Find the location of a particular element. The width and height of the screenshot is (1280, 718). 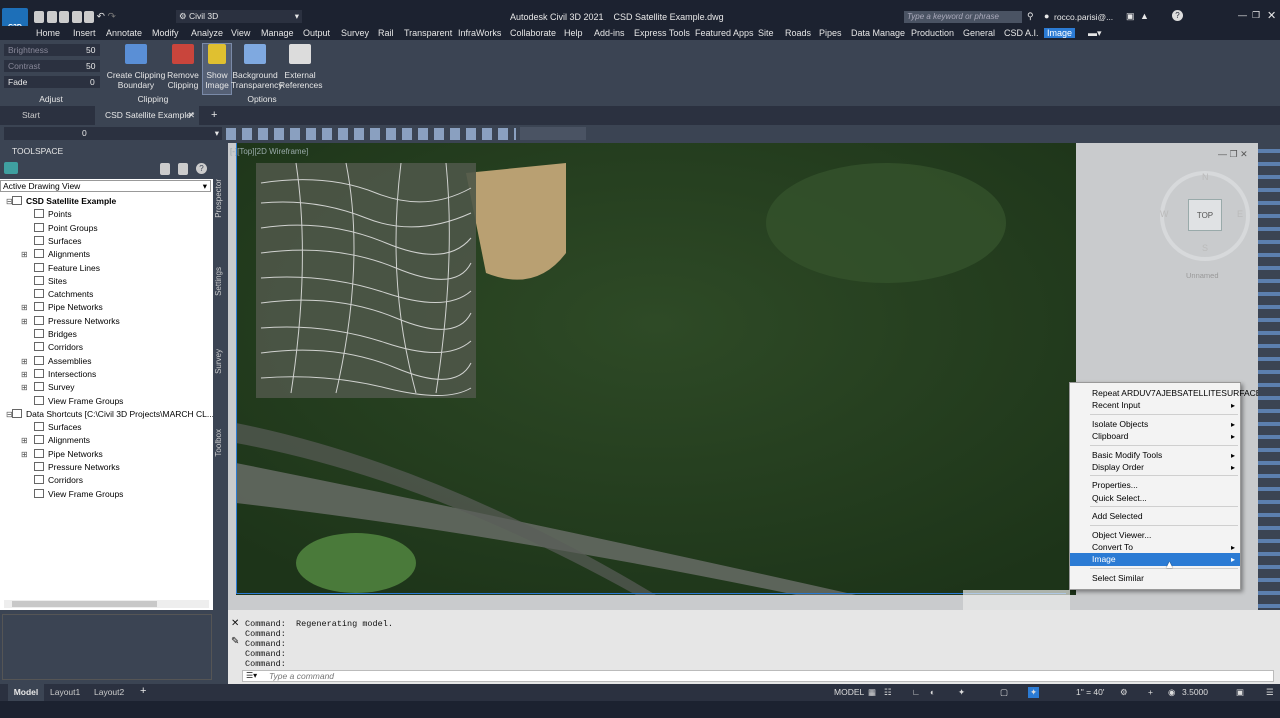

tree-item-intersections: ⊞ Intersections is located at coordinates (58, 374).